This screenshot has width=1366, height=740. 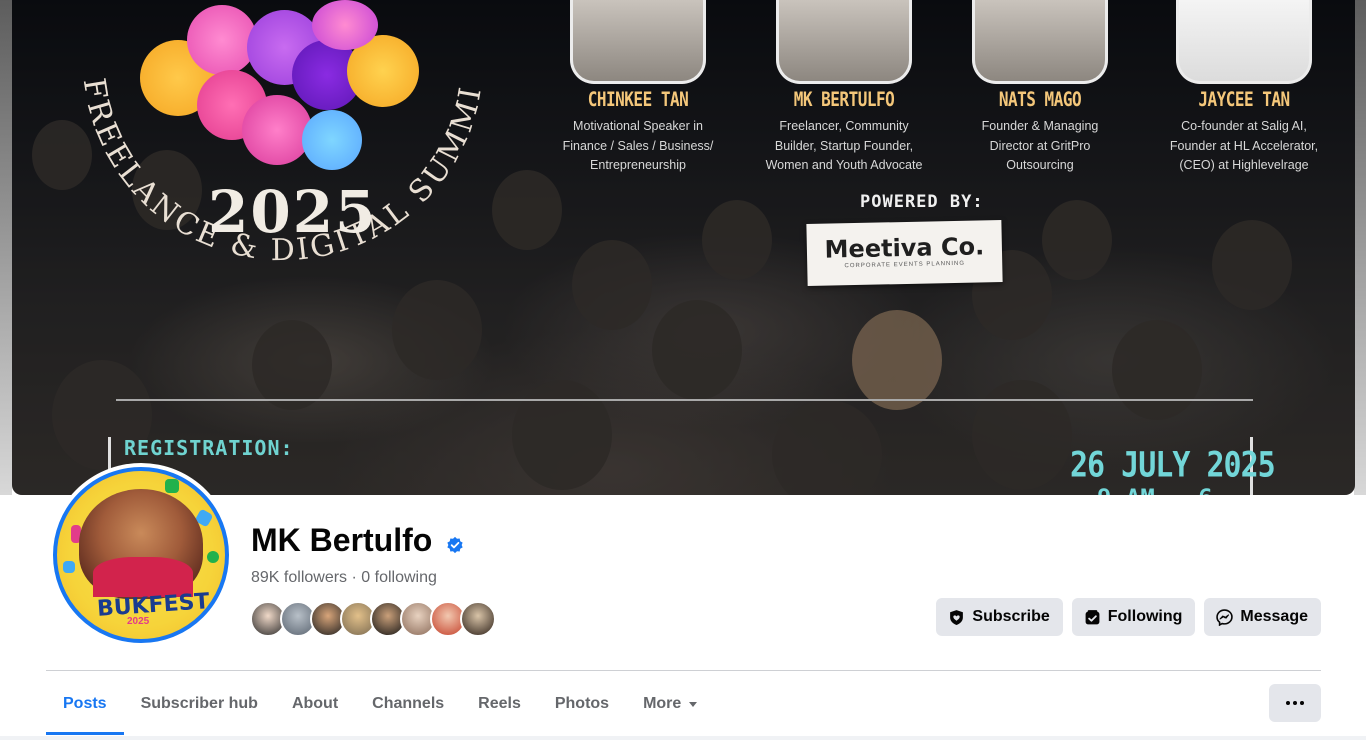 What do you see at coordinates (85, 733) in the screenshot?
I see `active-tab-indicator` at bounding box center [85, 733].